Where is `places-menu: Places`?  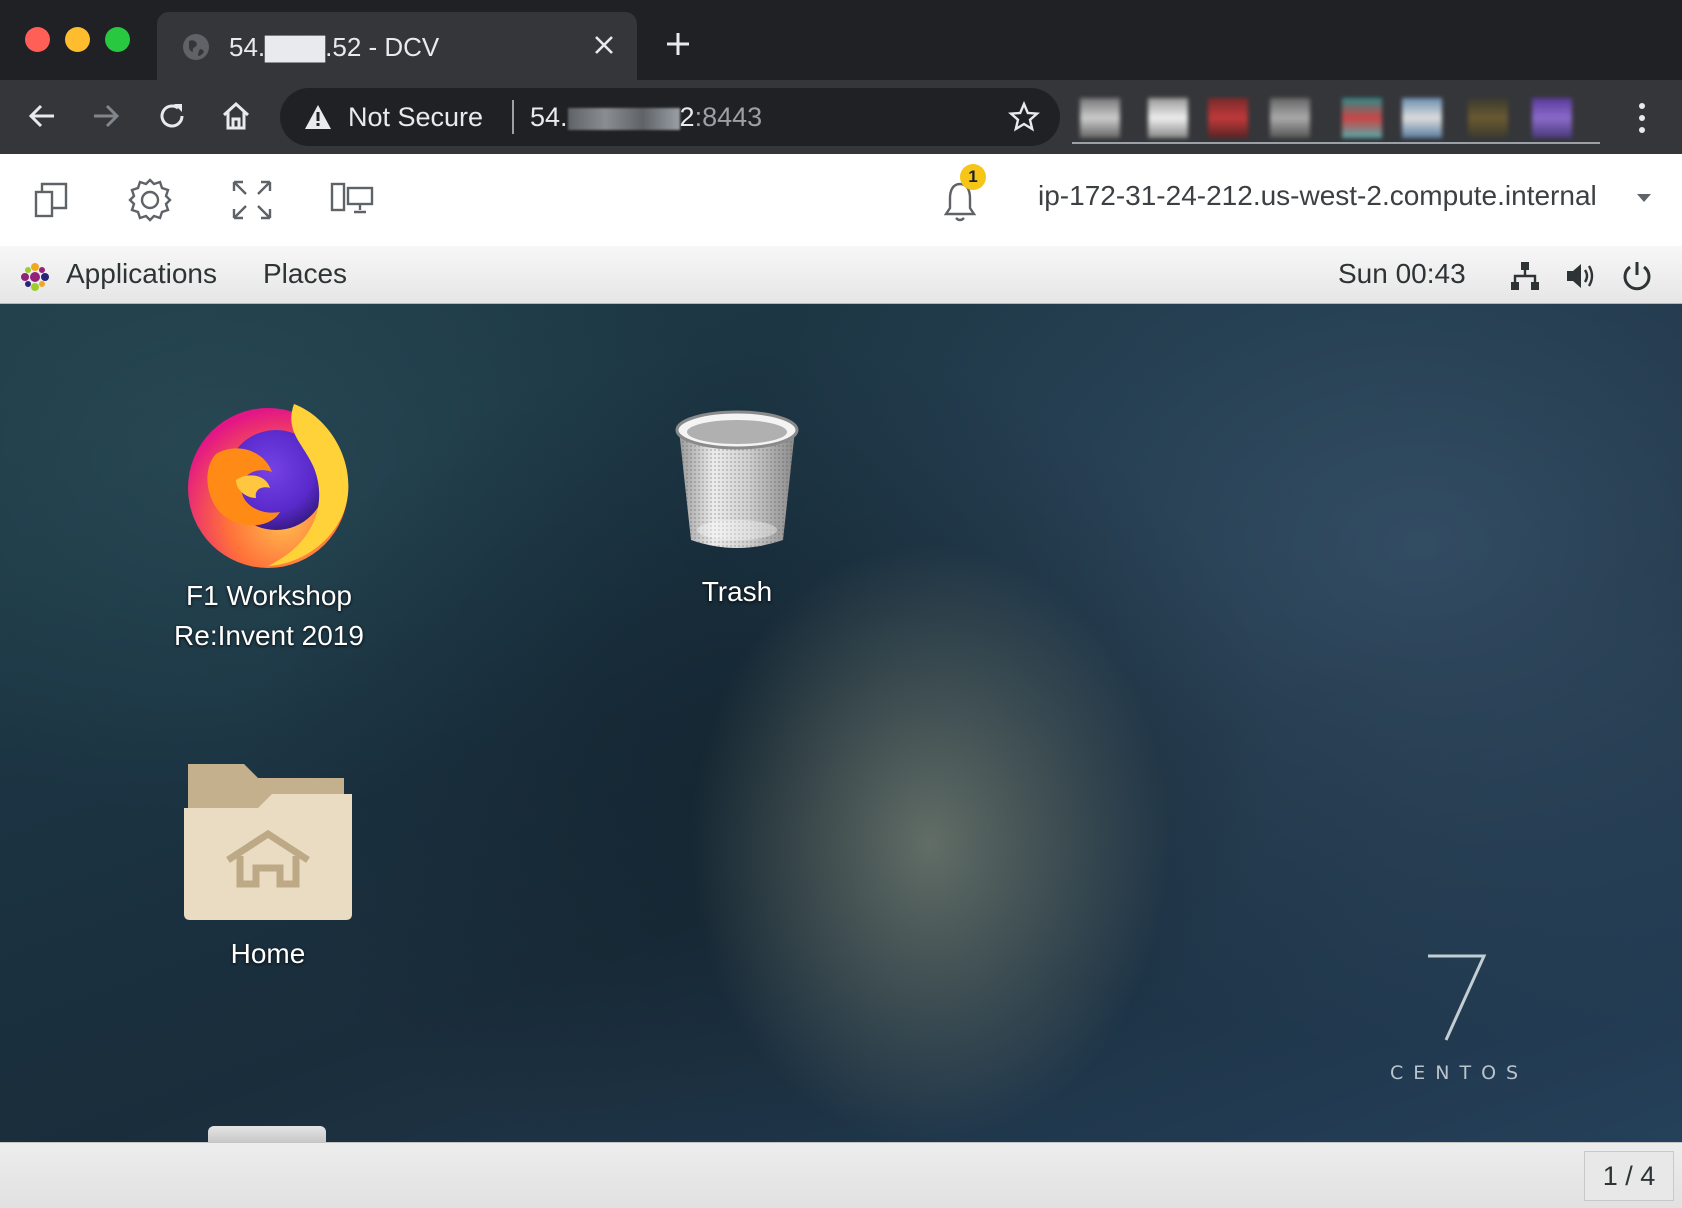 places-menu: Places is located at coordinates (305, 274).